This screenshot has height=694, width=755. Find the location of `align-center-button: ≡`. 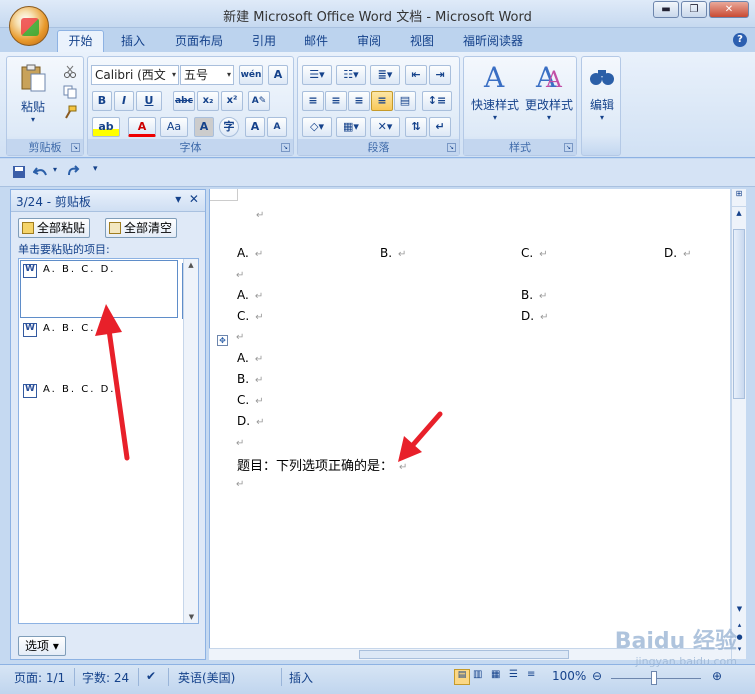

align-center-button: ≡ is located at coordinates (336, 101).